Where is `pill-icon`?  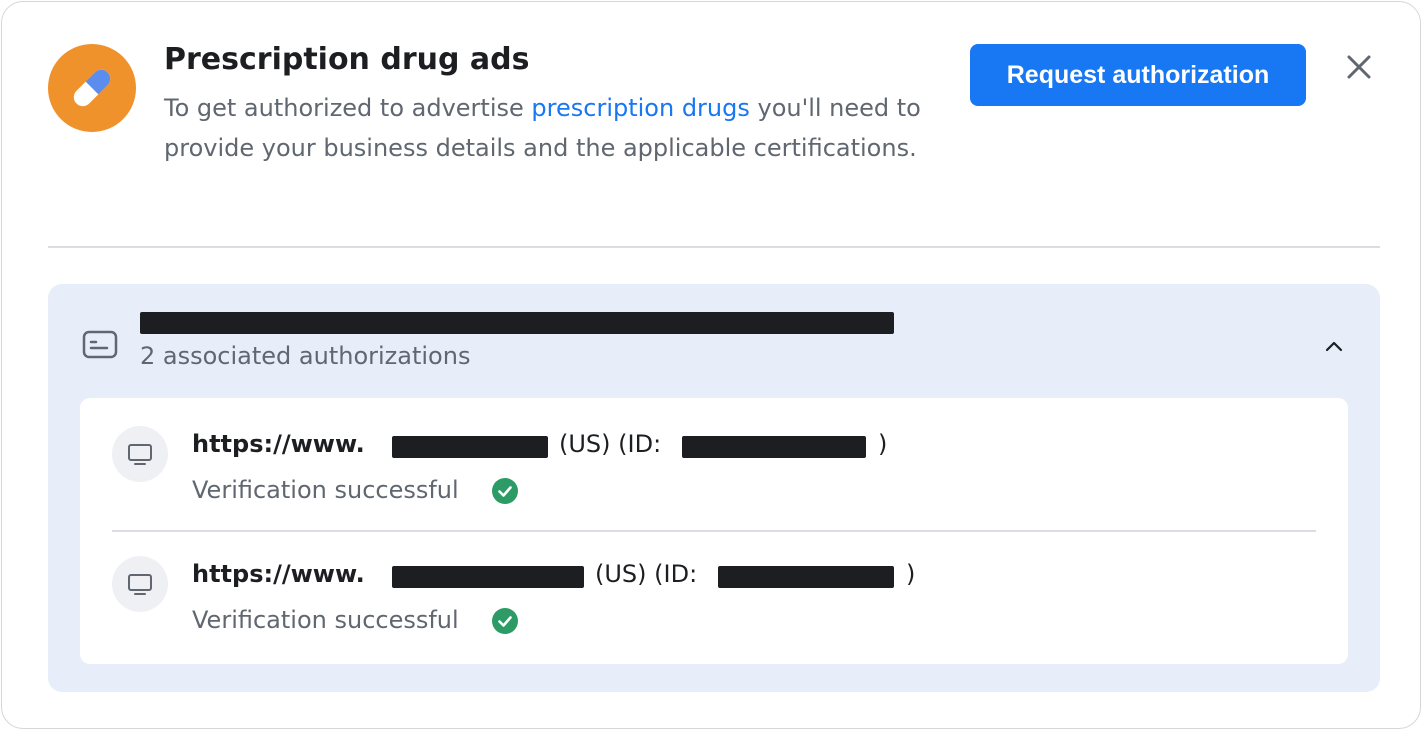
pill-icon is located at coordinates (92, 88).